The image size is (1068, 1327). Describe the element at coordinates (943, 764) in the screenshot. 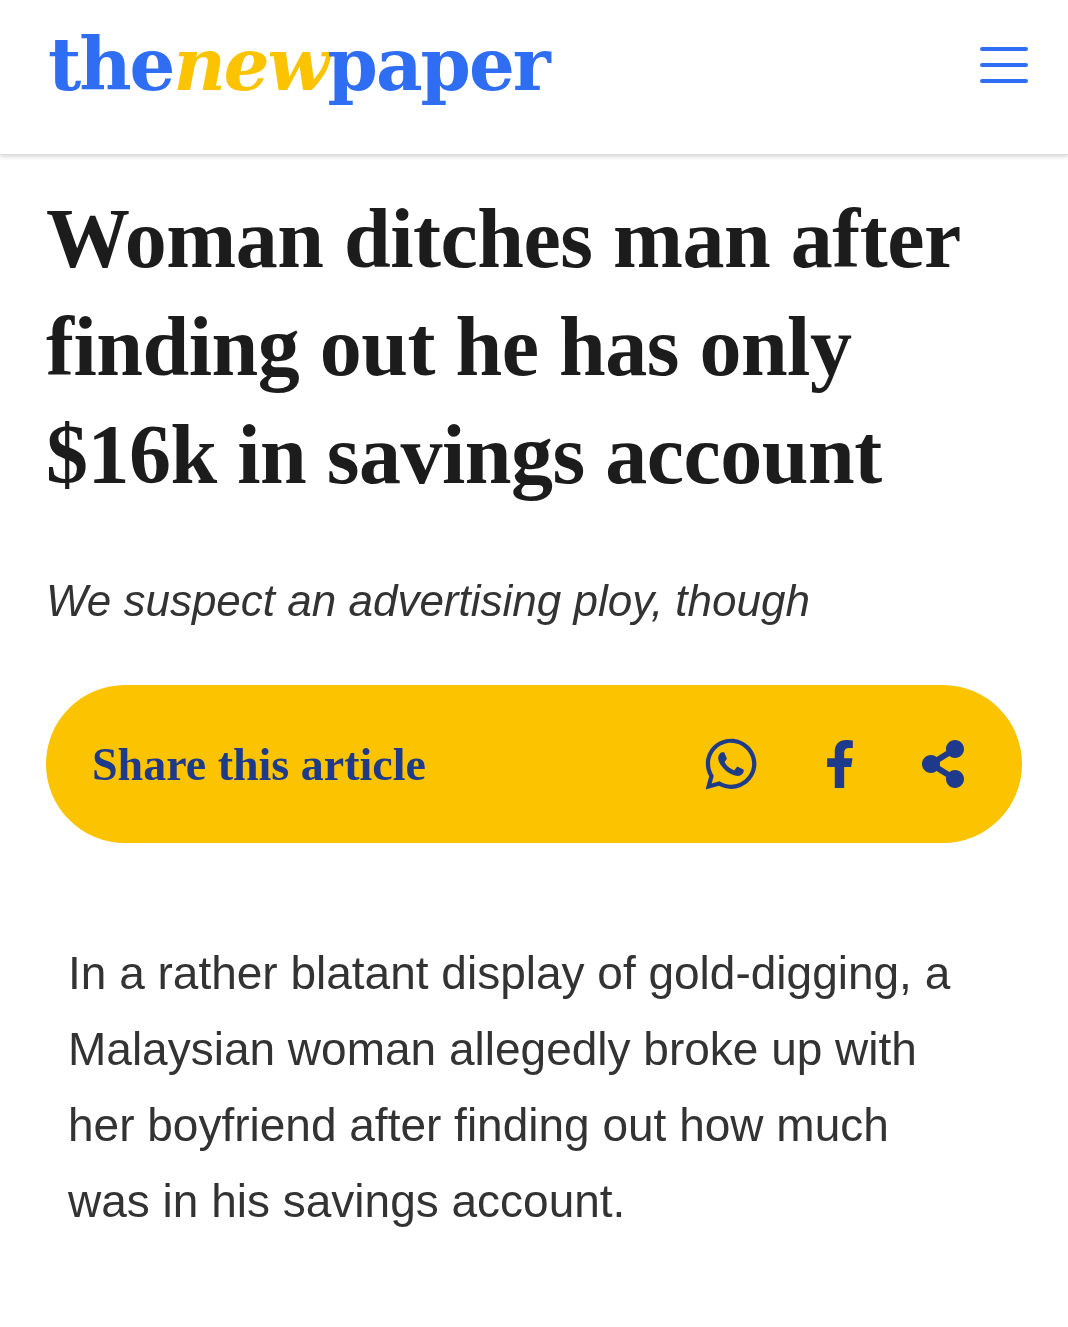

I see `share-icon` at that location.